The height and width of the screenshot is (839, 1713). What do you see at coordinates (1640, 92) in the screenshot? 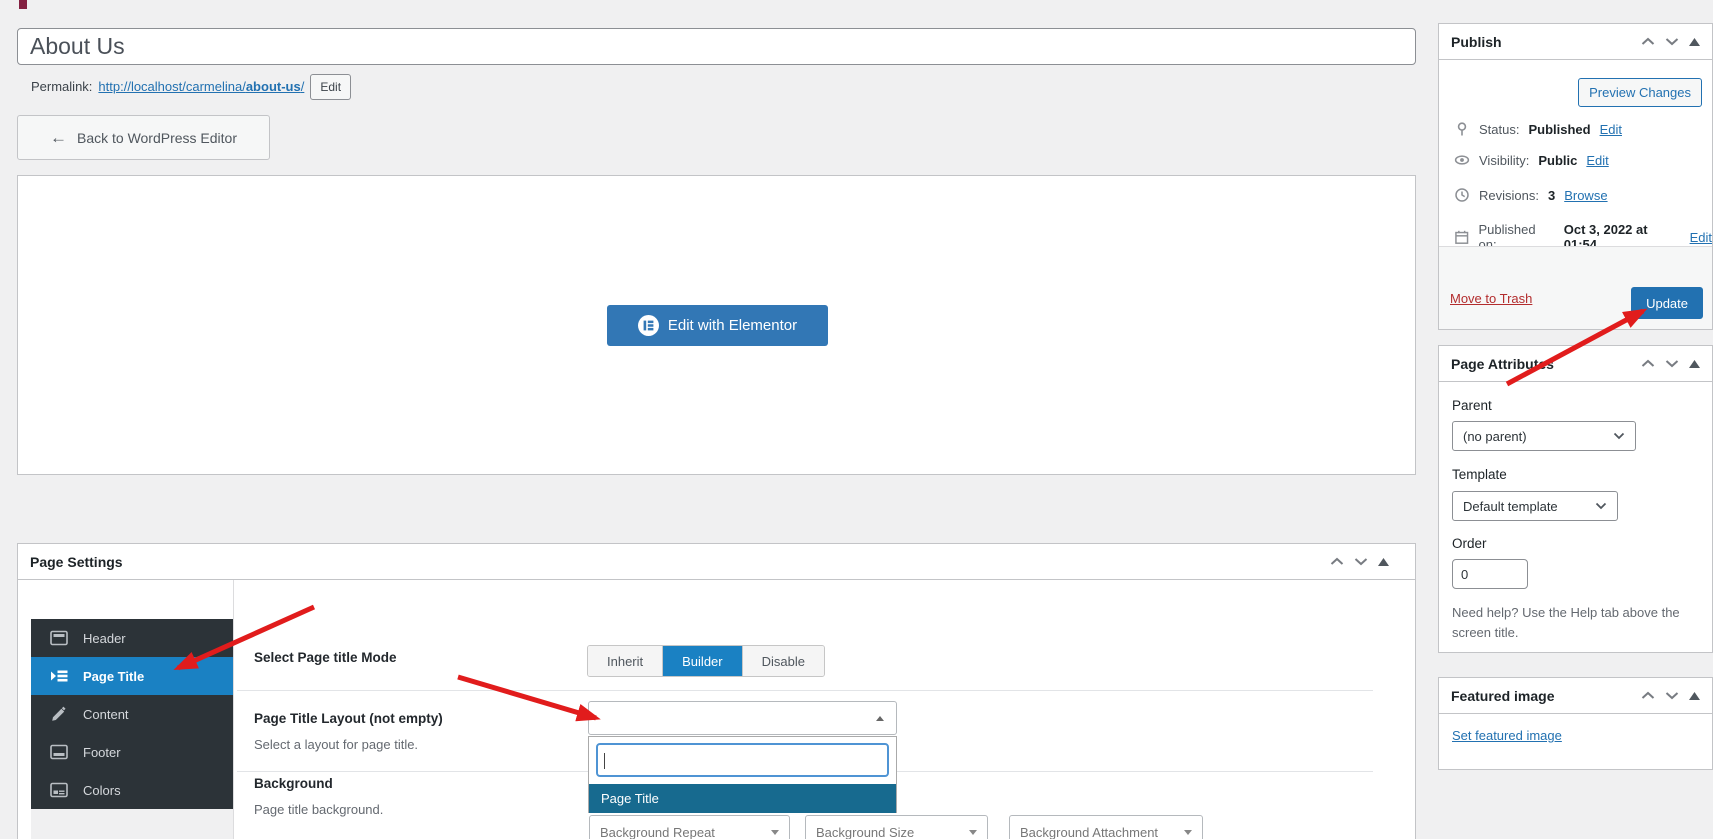
I see `preview-changes-button: Preview Changes` at bounding box center [1640, 92].